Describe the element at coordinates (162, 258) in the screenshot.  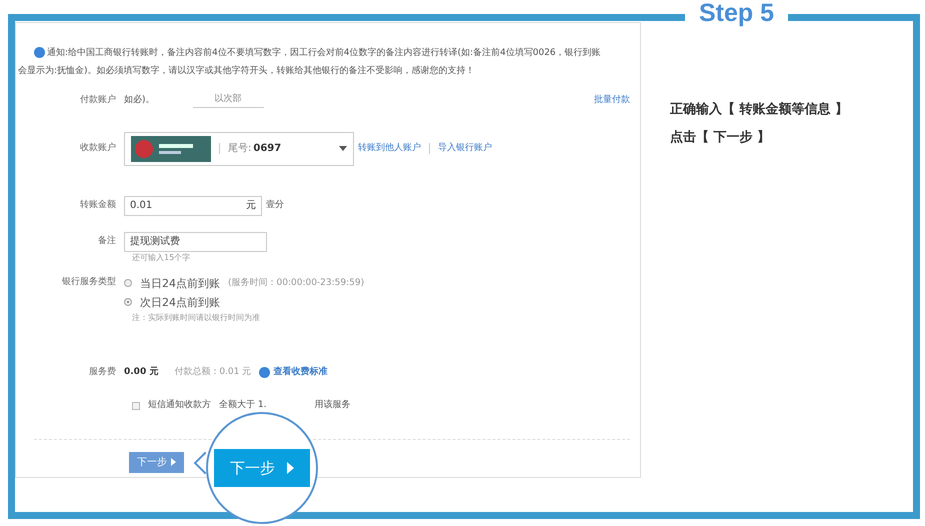
I see `remark-hint: 还可输入15个字` at that location.